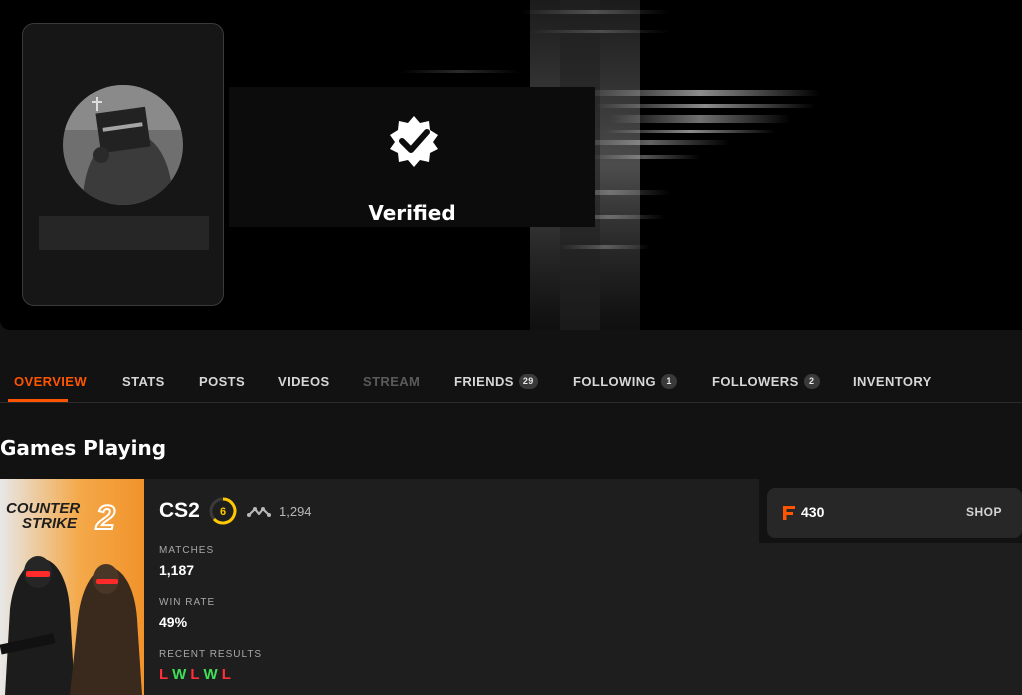  I want to click on shop-button: SHOP, so click(984, 512).